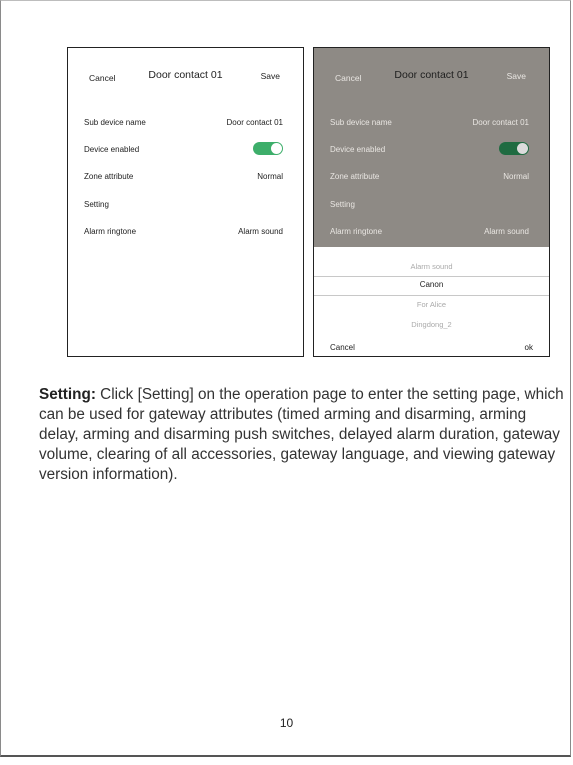 The height and width of the screenshot is (765, 573). Describe the element at coordinates (431, 73) in the screenshot. I see `right-header: Cancel Door contact 01 Save` at that location.